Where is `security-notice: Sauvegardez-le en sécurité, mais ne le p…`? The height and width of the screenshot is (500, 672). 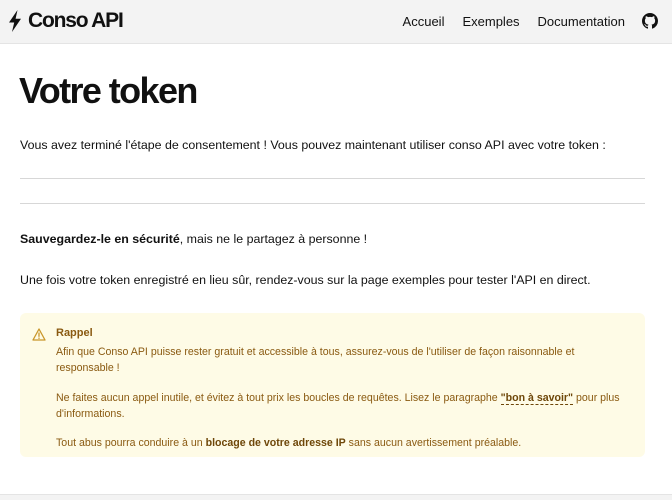 security-notice: Sauvegardez-le en sécurité, mais ne le p… is located at coordinates (193, 239).